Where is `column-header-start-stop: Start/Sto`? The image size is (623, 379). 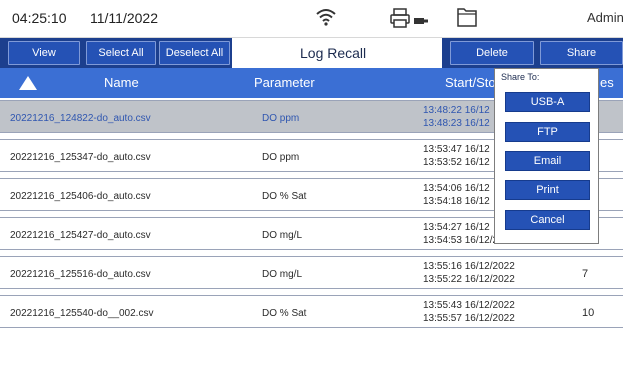 column-header-start-stop: Start/Sto is located at coordinates (470, 82).